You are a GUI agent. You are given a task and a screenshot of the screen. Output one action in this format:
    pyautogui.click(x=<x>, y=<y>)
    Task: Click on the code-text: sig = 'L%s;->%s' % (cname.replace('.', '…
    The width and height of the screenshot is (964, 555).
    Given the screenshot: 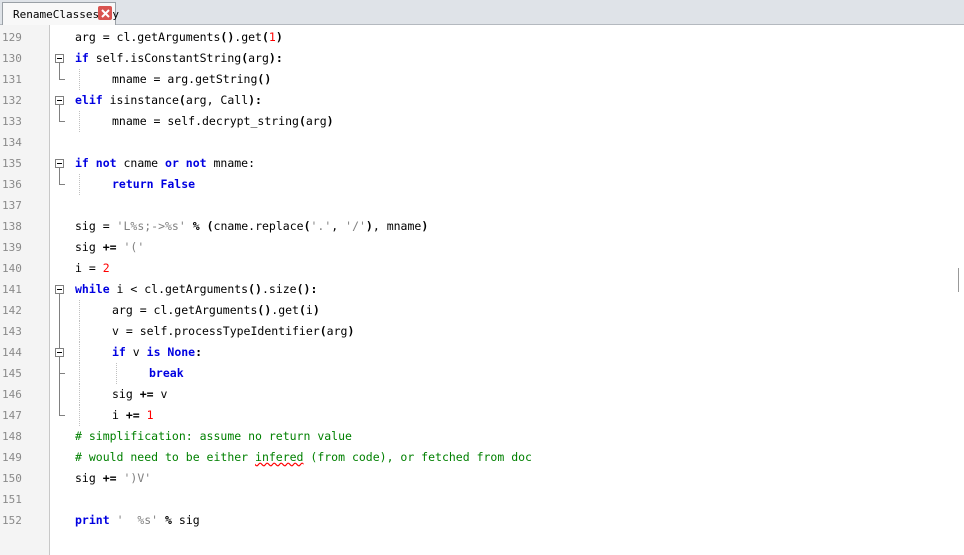 What is the action you would take?
    pyautogui.click(x=251, y=226)
    